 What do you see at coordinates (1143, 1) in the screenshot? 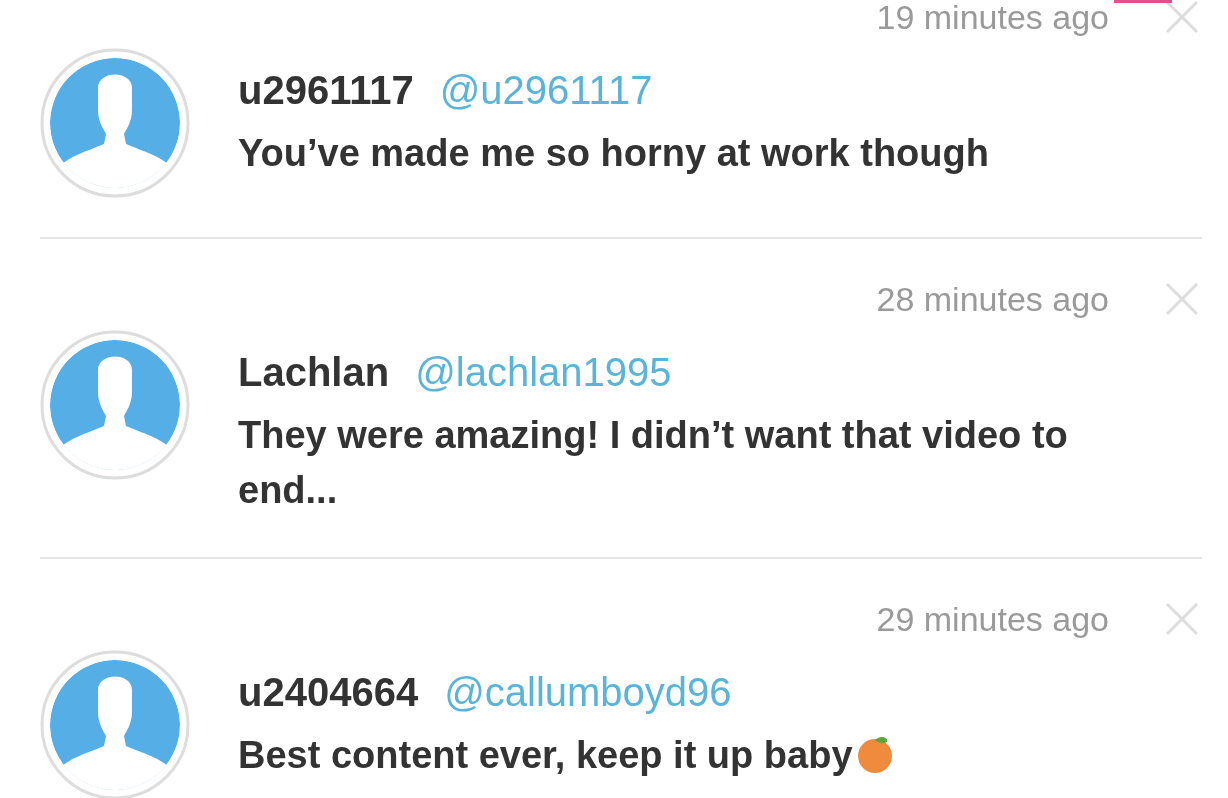
I see `tab-underline` at bounding box center [1143, 1].